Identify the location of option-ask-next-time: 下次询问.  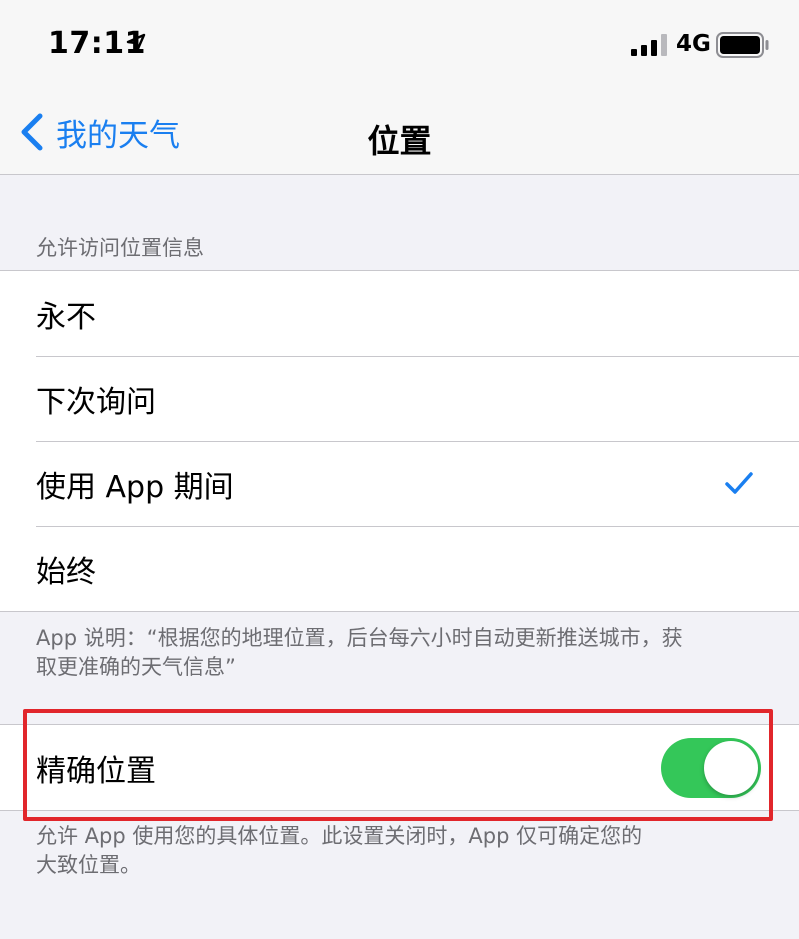
(399, 398).